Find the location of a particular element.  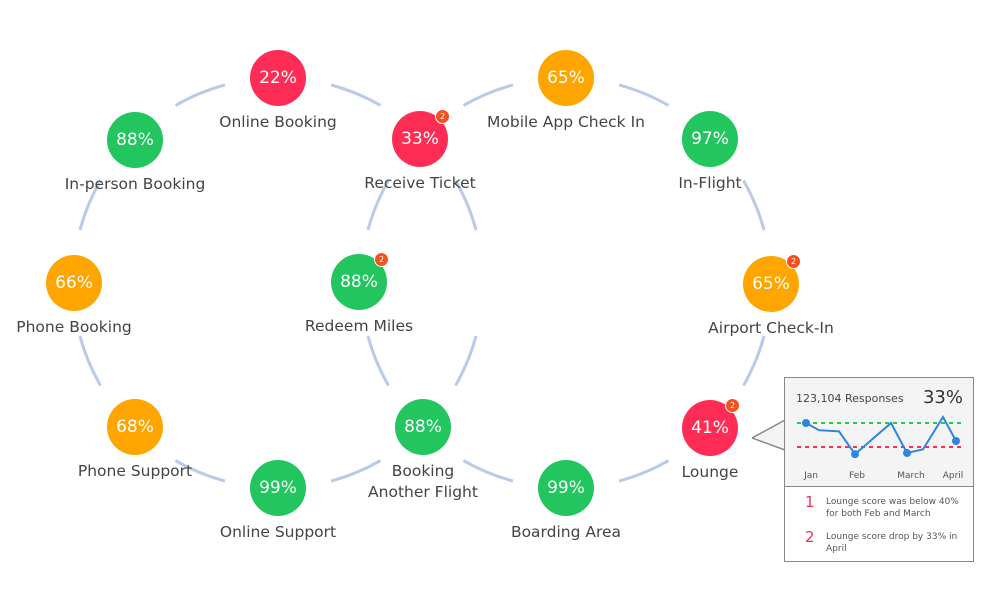

score-value: 68% is located at coordinates (135, 427).